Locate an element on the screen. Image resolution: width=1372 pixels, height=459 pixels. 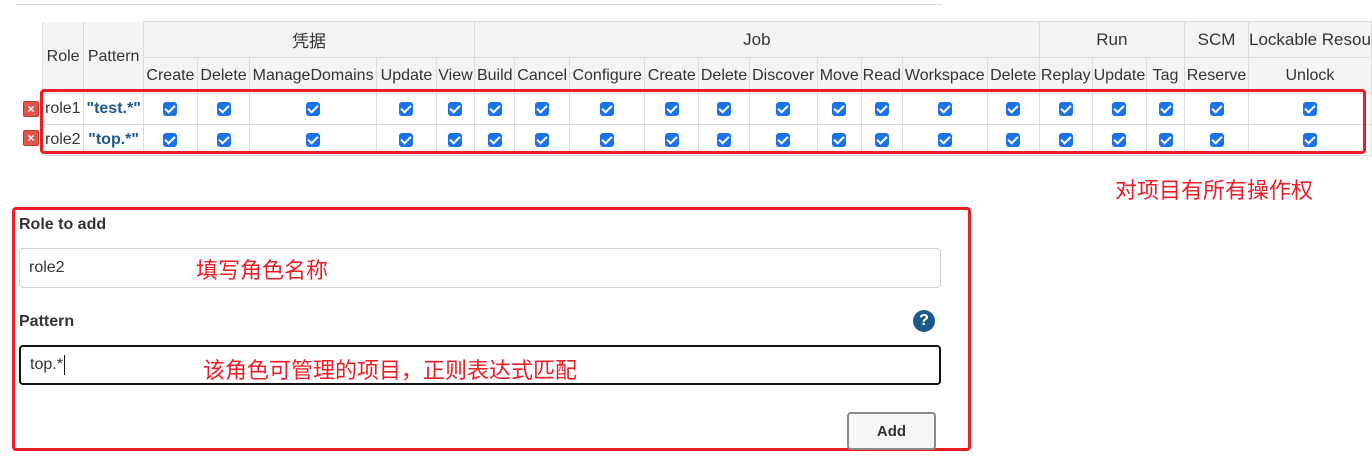
permission-group-4: Lockable Resou is located at coordinates (1309, 39).